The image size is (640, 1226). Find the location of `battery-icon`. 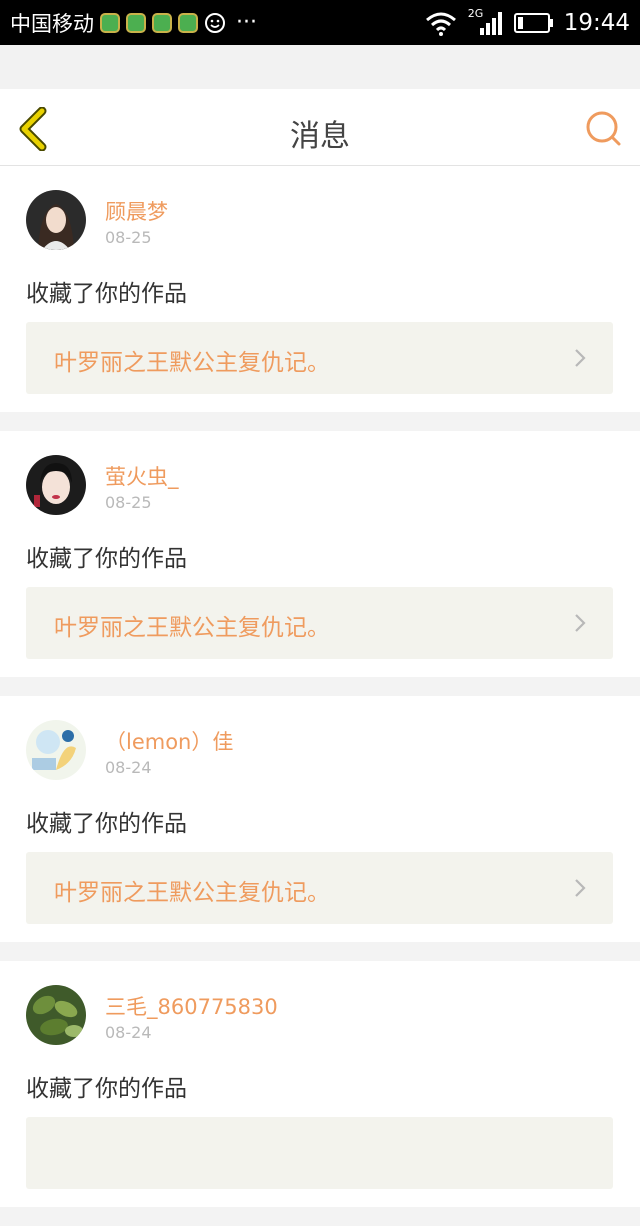

battery-icon is located at coordinates (533, 22).